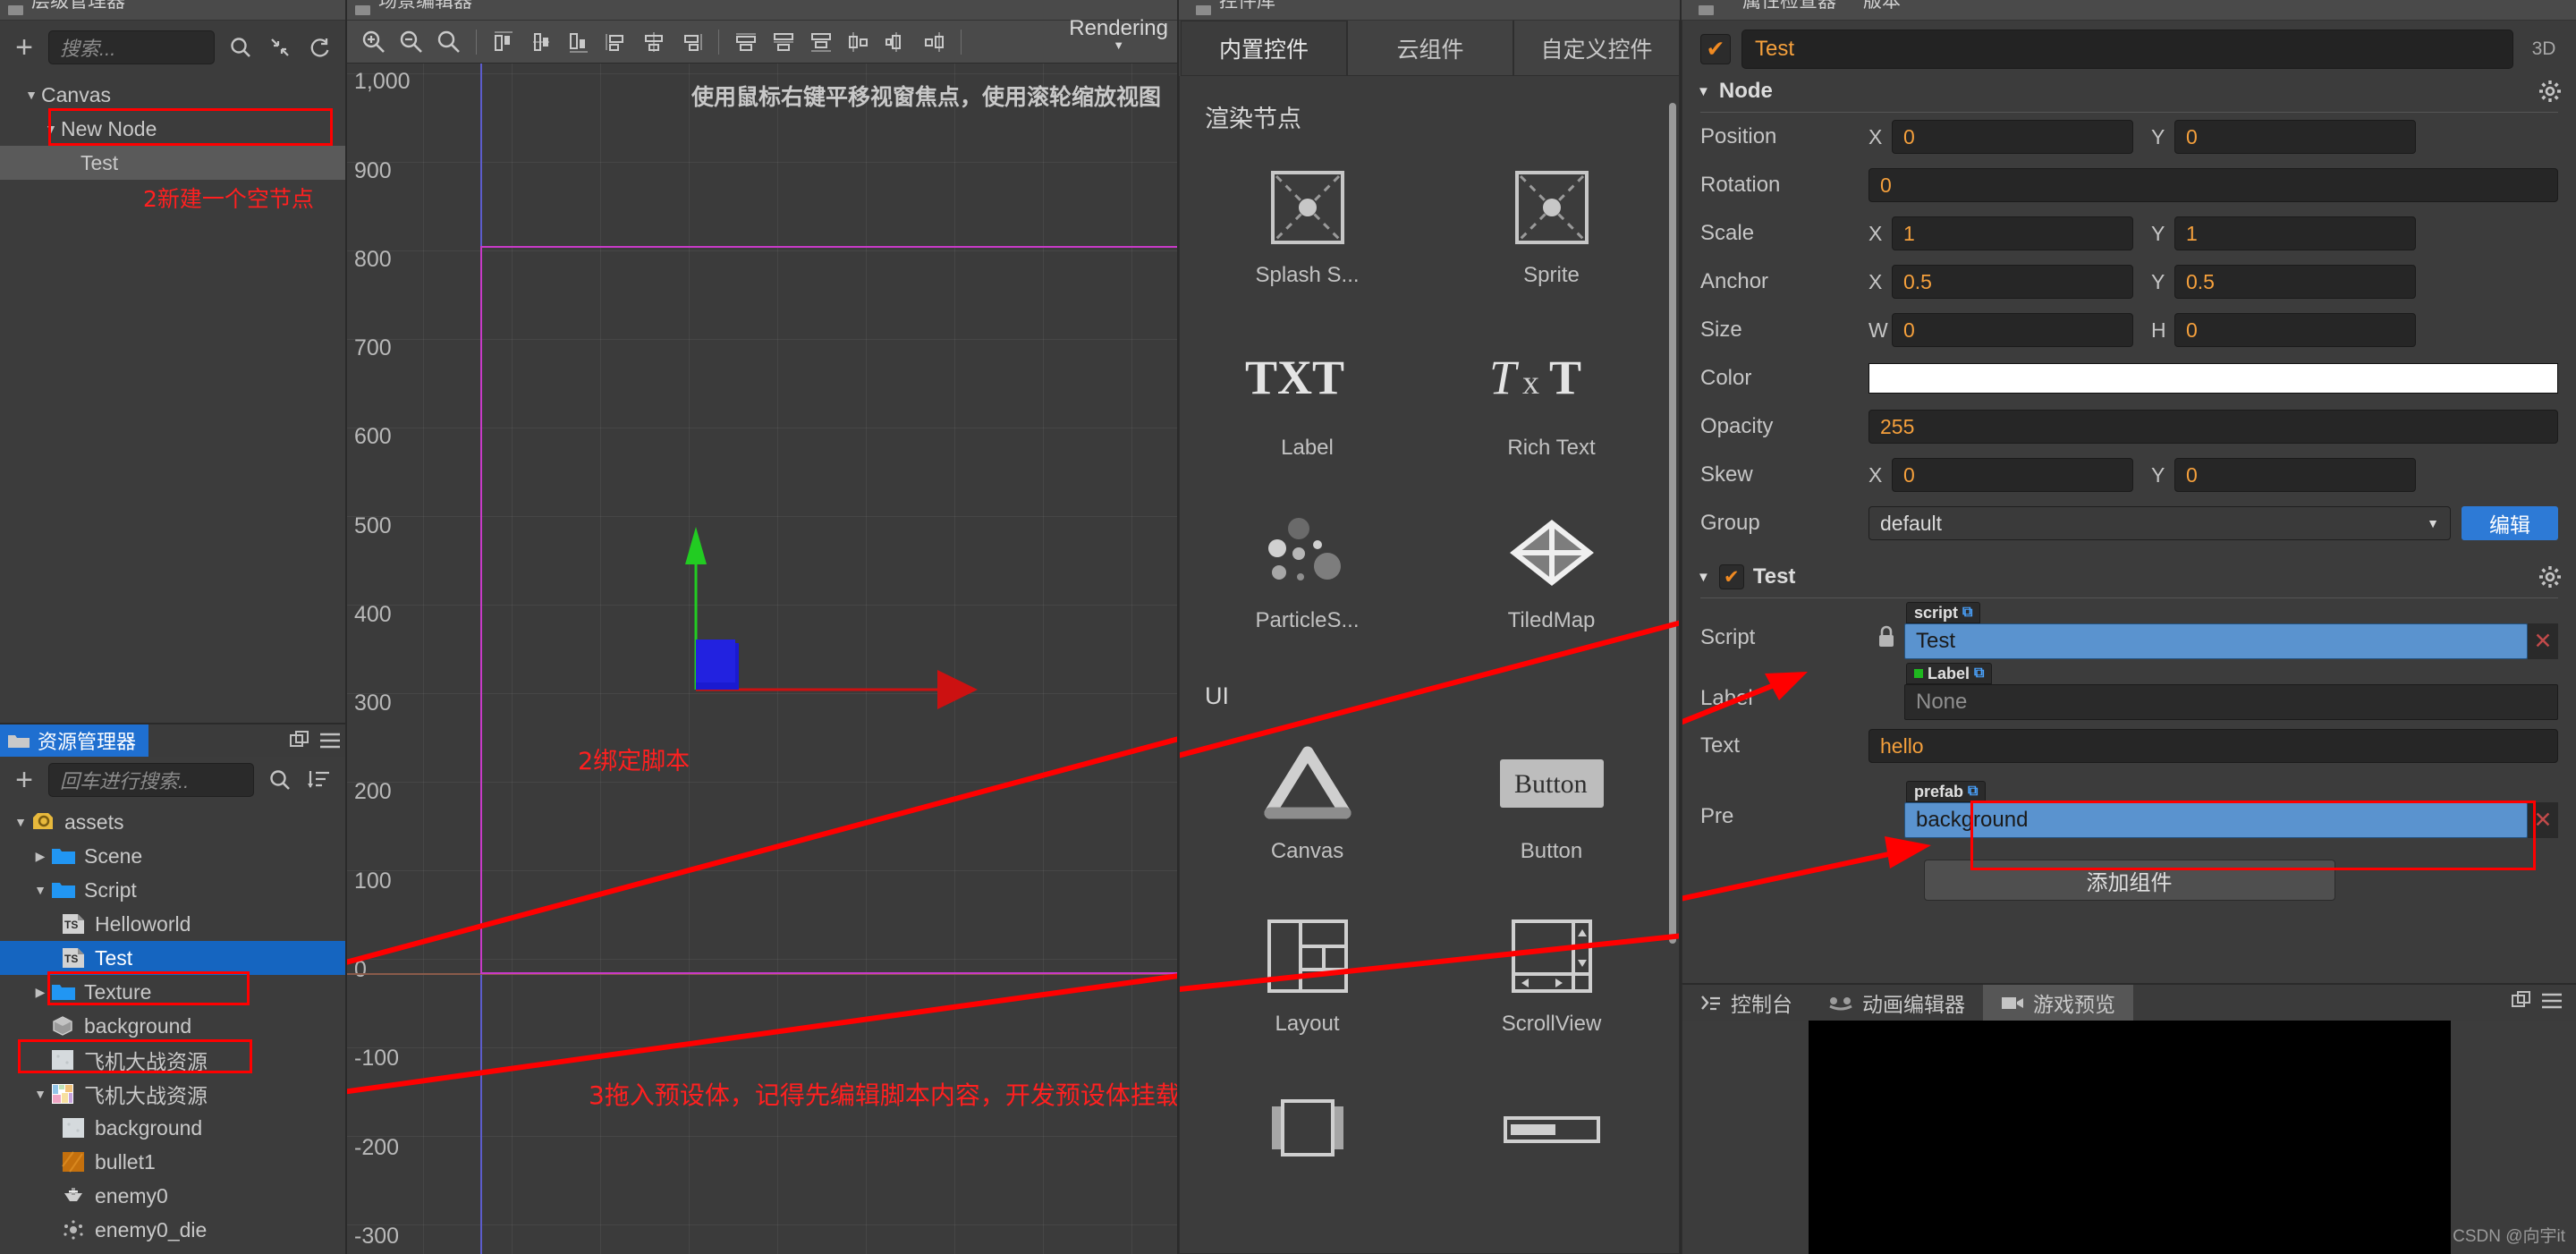 This screenshot has height=1254, width=2576. Describe the element at coordinates (1551, 803) in the screenshot. I see `library-item-button: Button Button` at that location.